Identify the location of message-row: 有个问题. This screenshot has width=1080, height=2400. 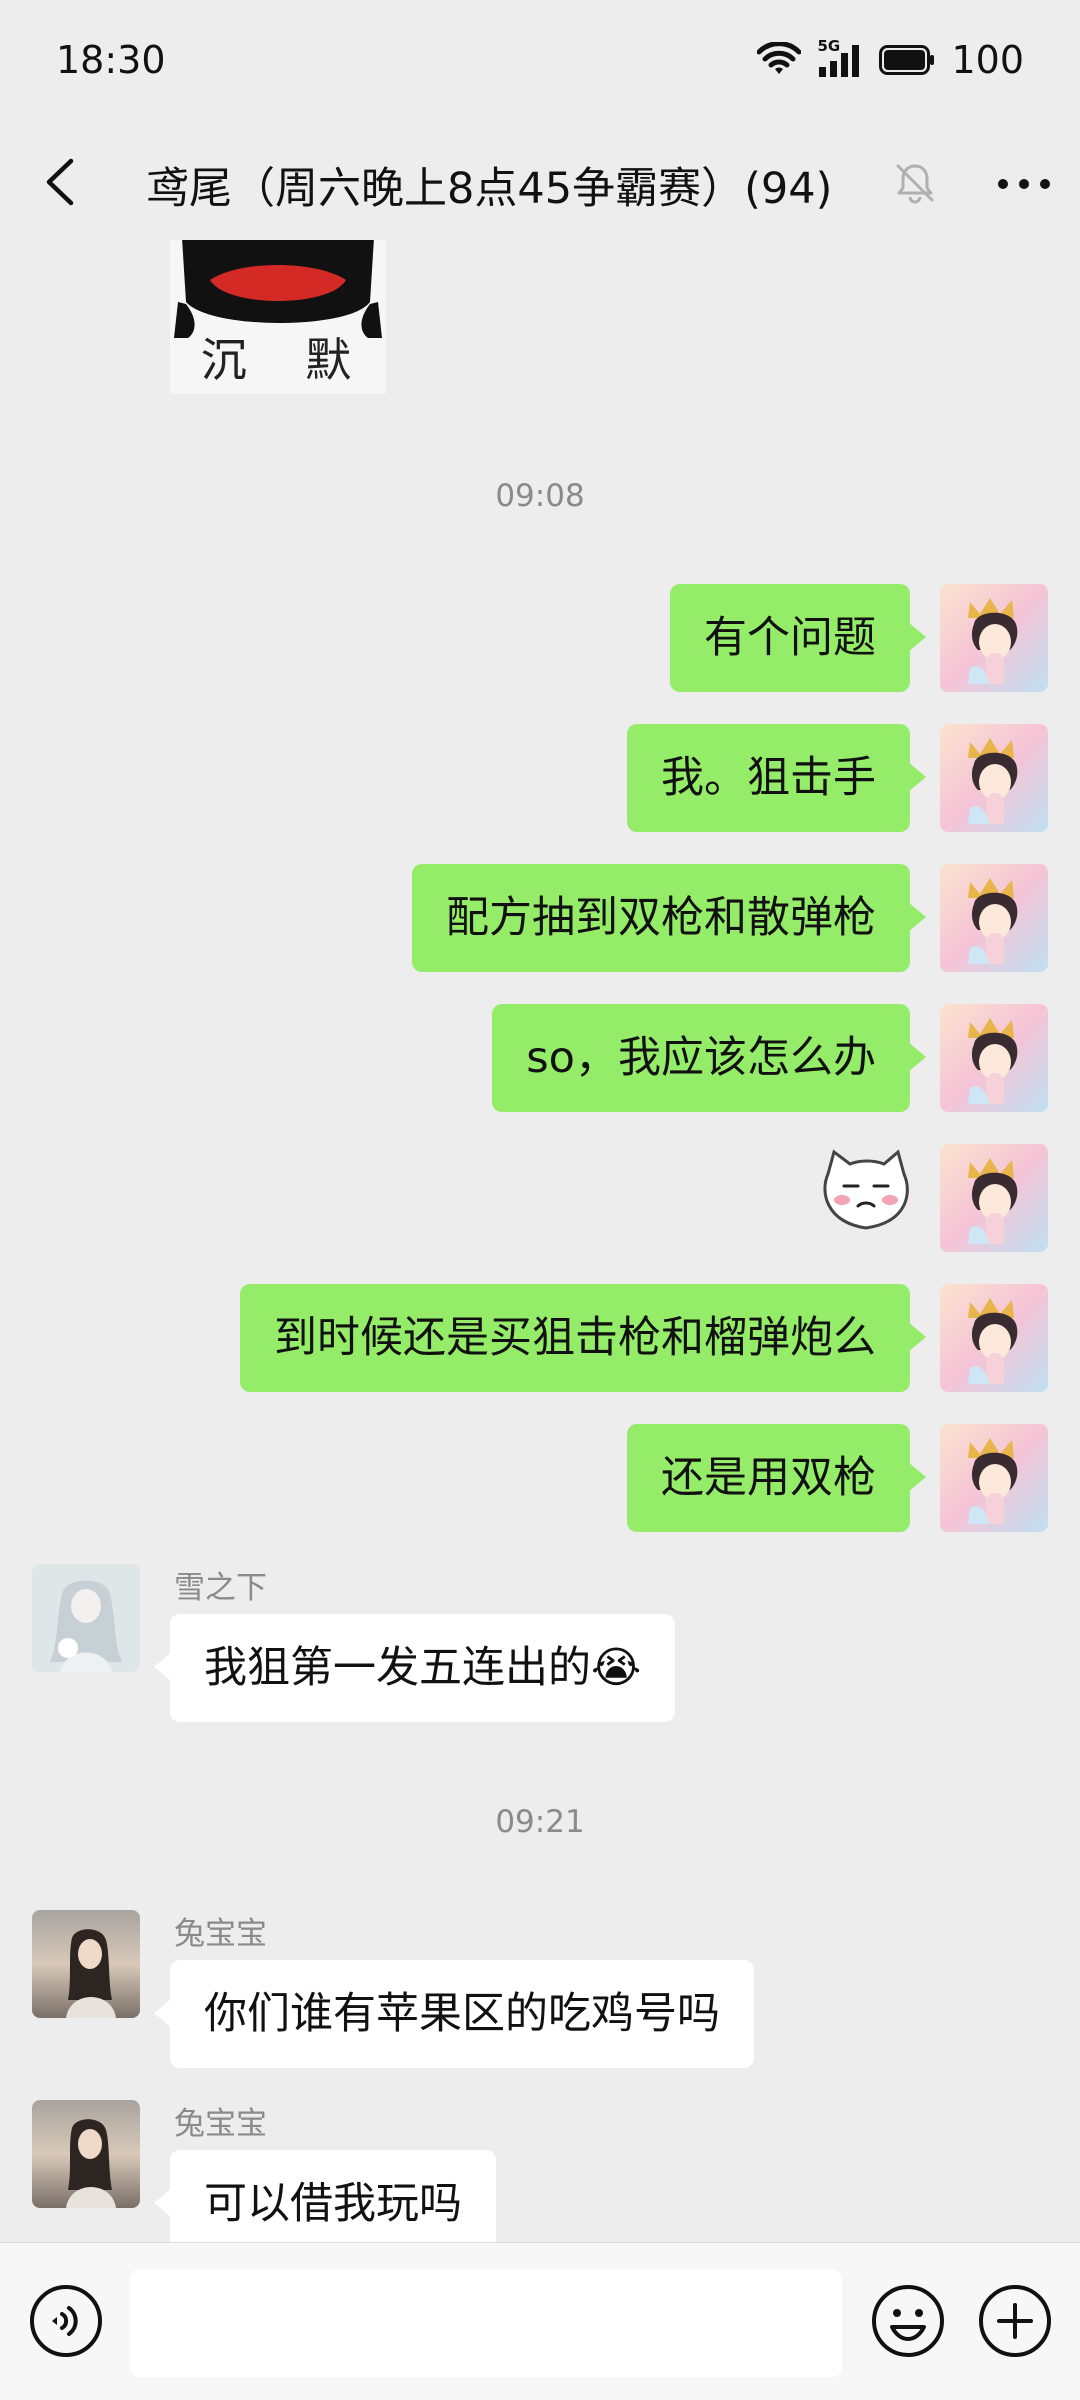
(540, 638).